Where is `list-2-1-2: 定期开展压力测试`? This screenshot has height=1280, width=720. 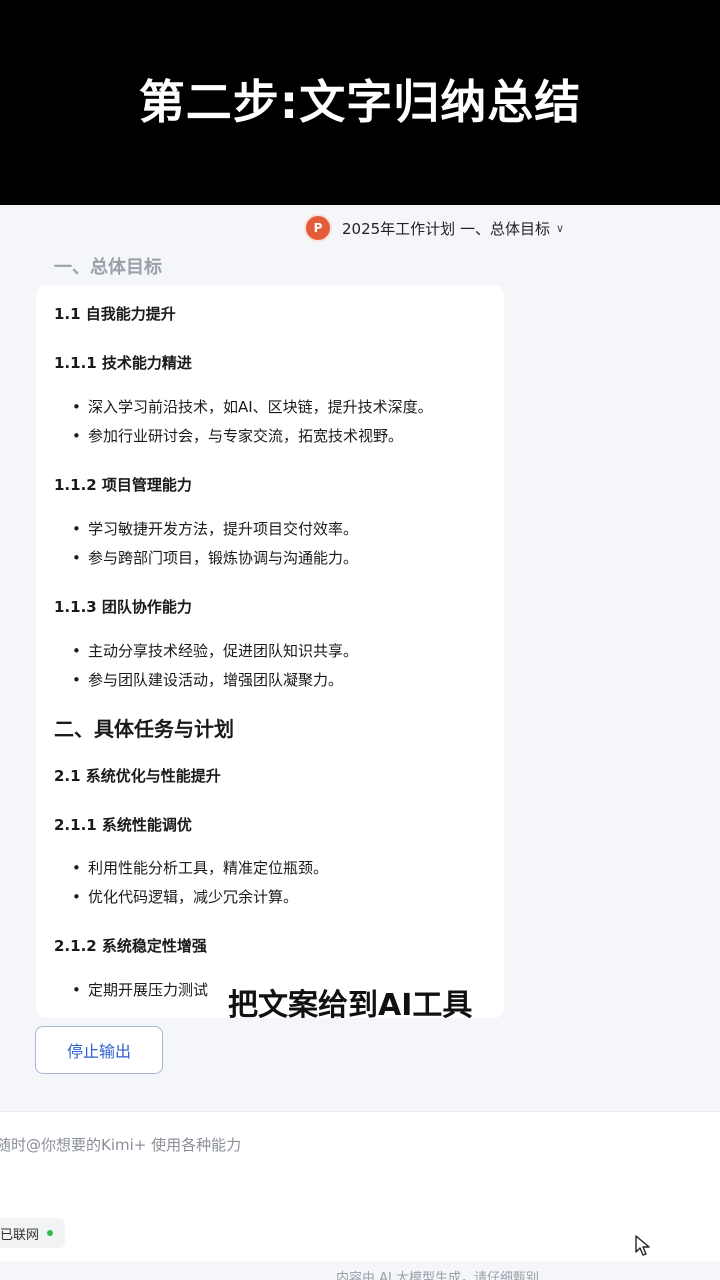 list-2-1-2: 定期开展压力测试 is located at coordinates (140, 990).